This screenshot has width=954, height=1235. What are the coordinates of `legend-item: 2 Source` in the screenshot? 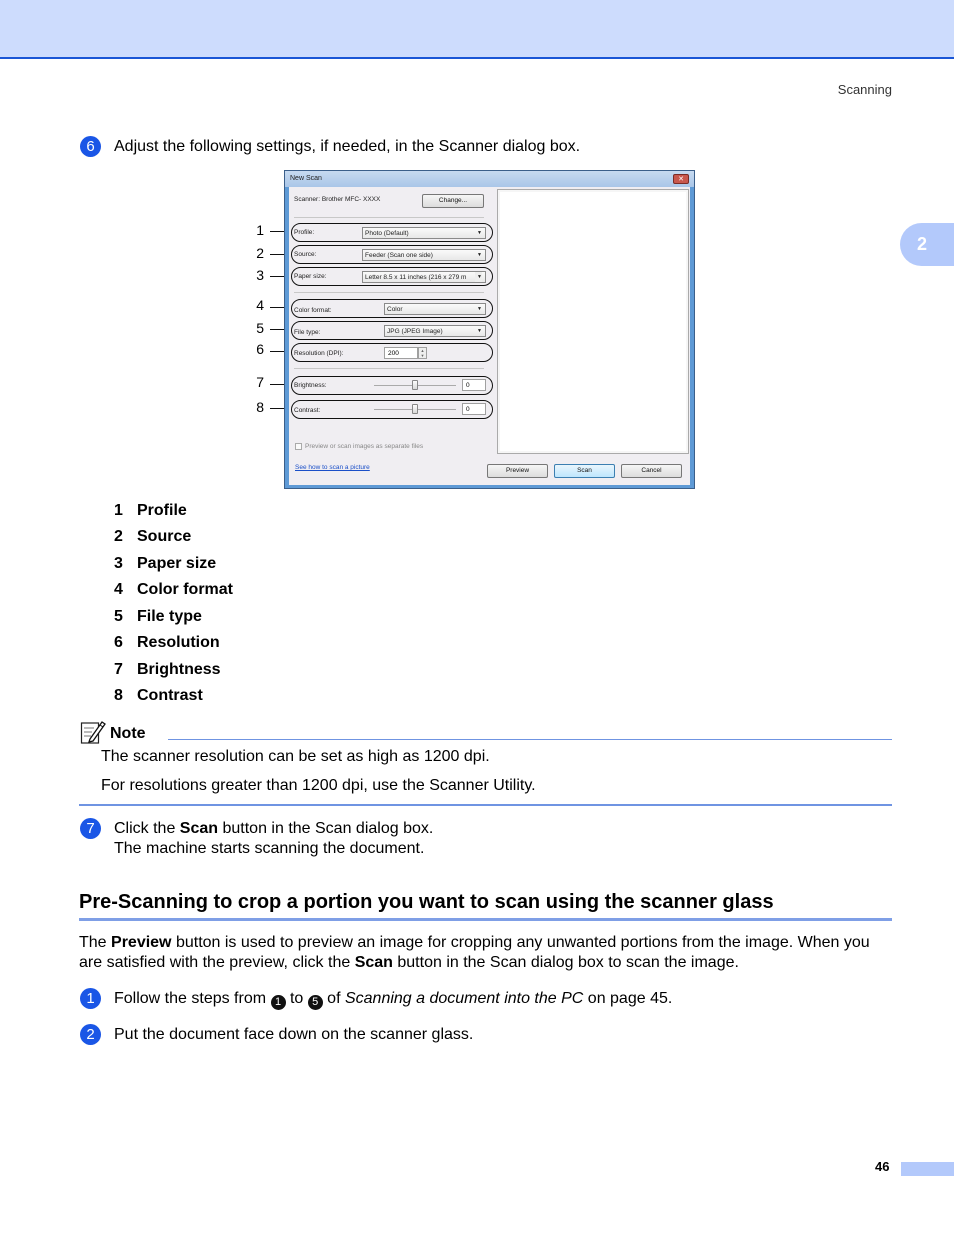 It's located at (152, 537).